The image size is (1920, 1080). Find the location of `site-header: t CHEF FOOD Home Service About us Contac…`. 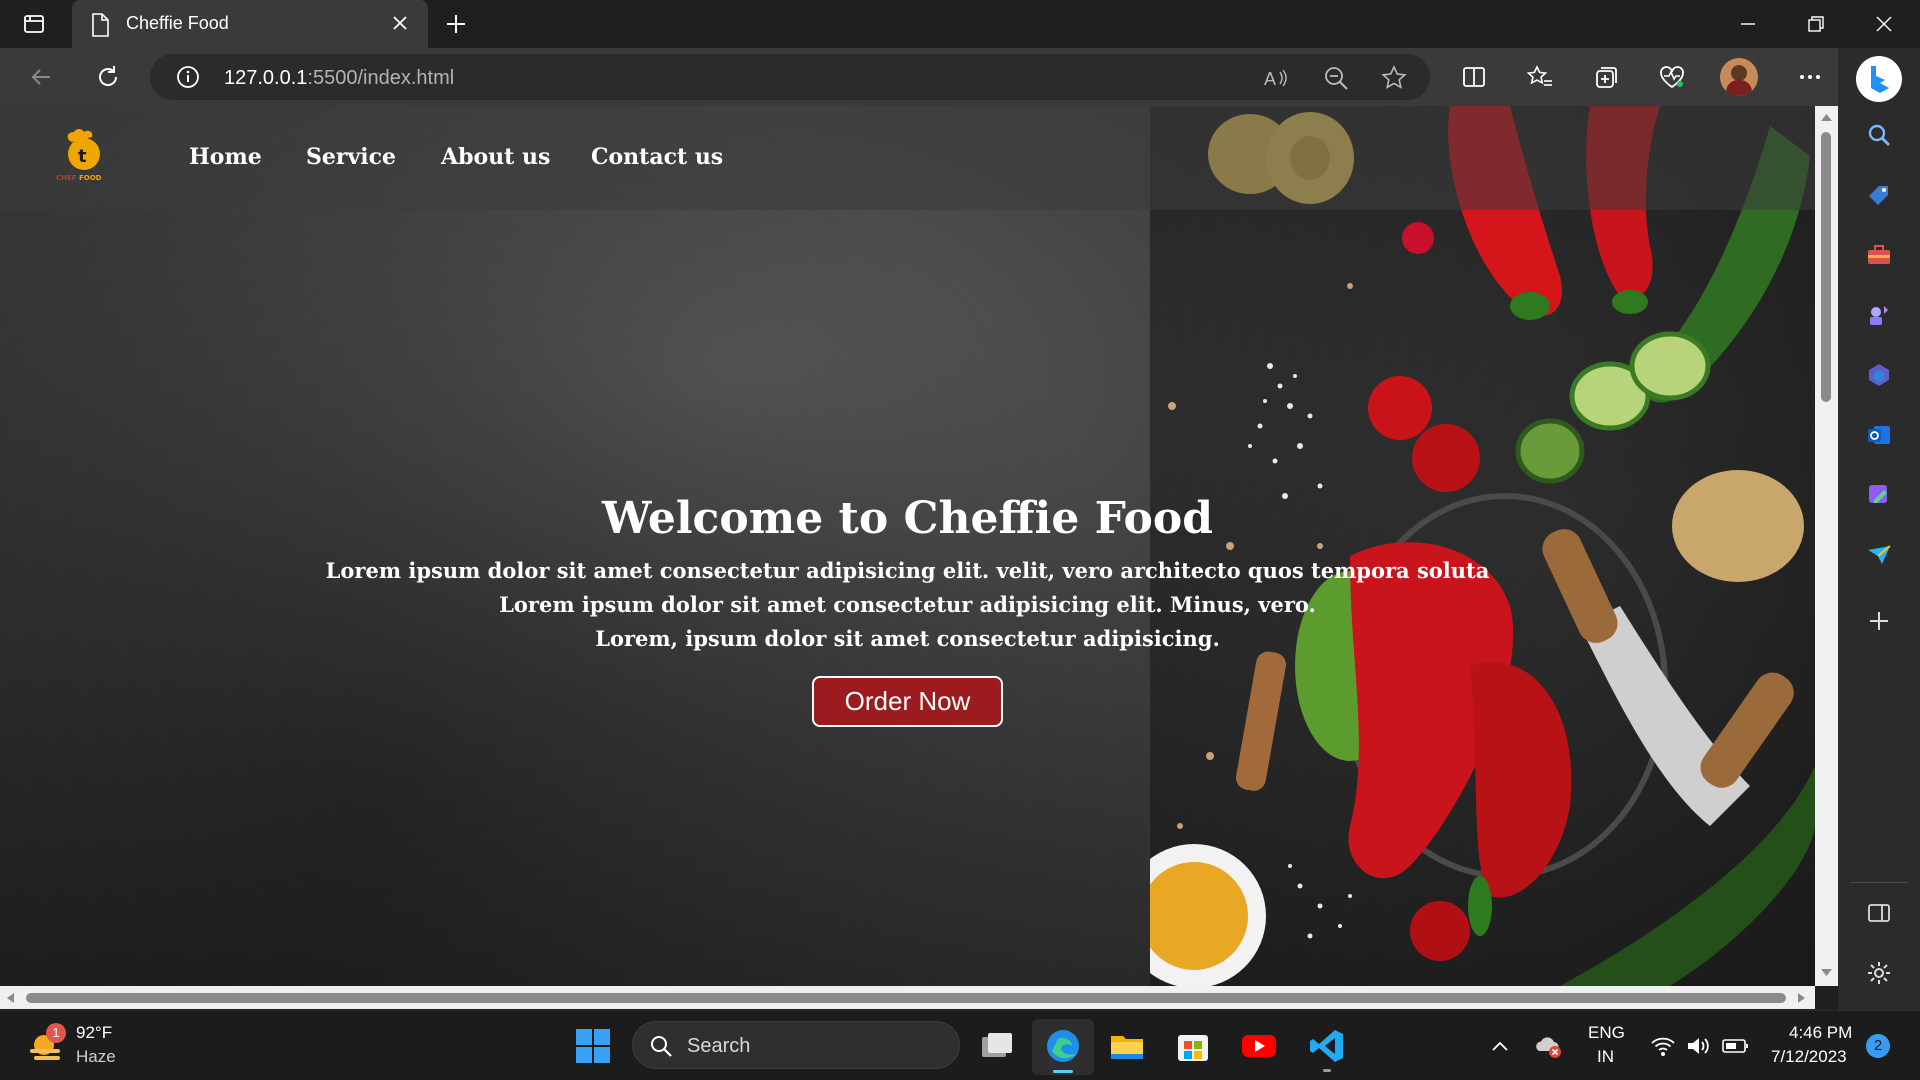

site-header: t CHEF FOOD Home Service About us Contac… is located at coordinates (907, 158).